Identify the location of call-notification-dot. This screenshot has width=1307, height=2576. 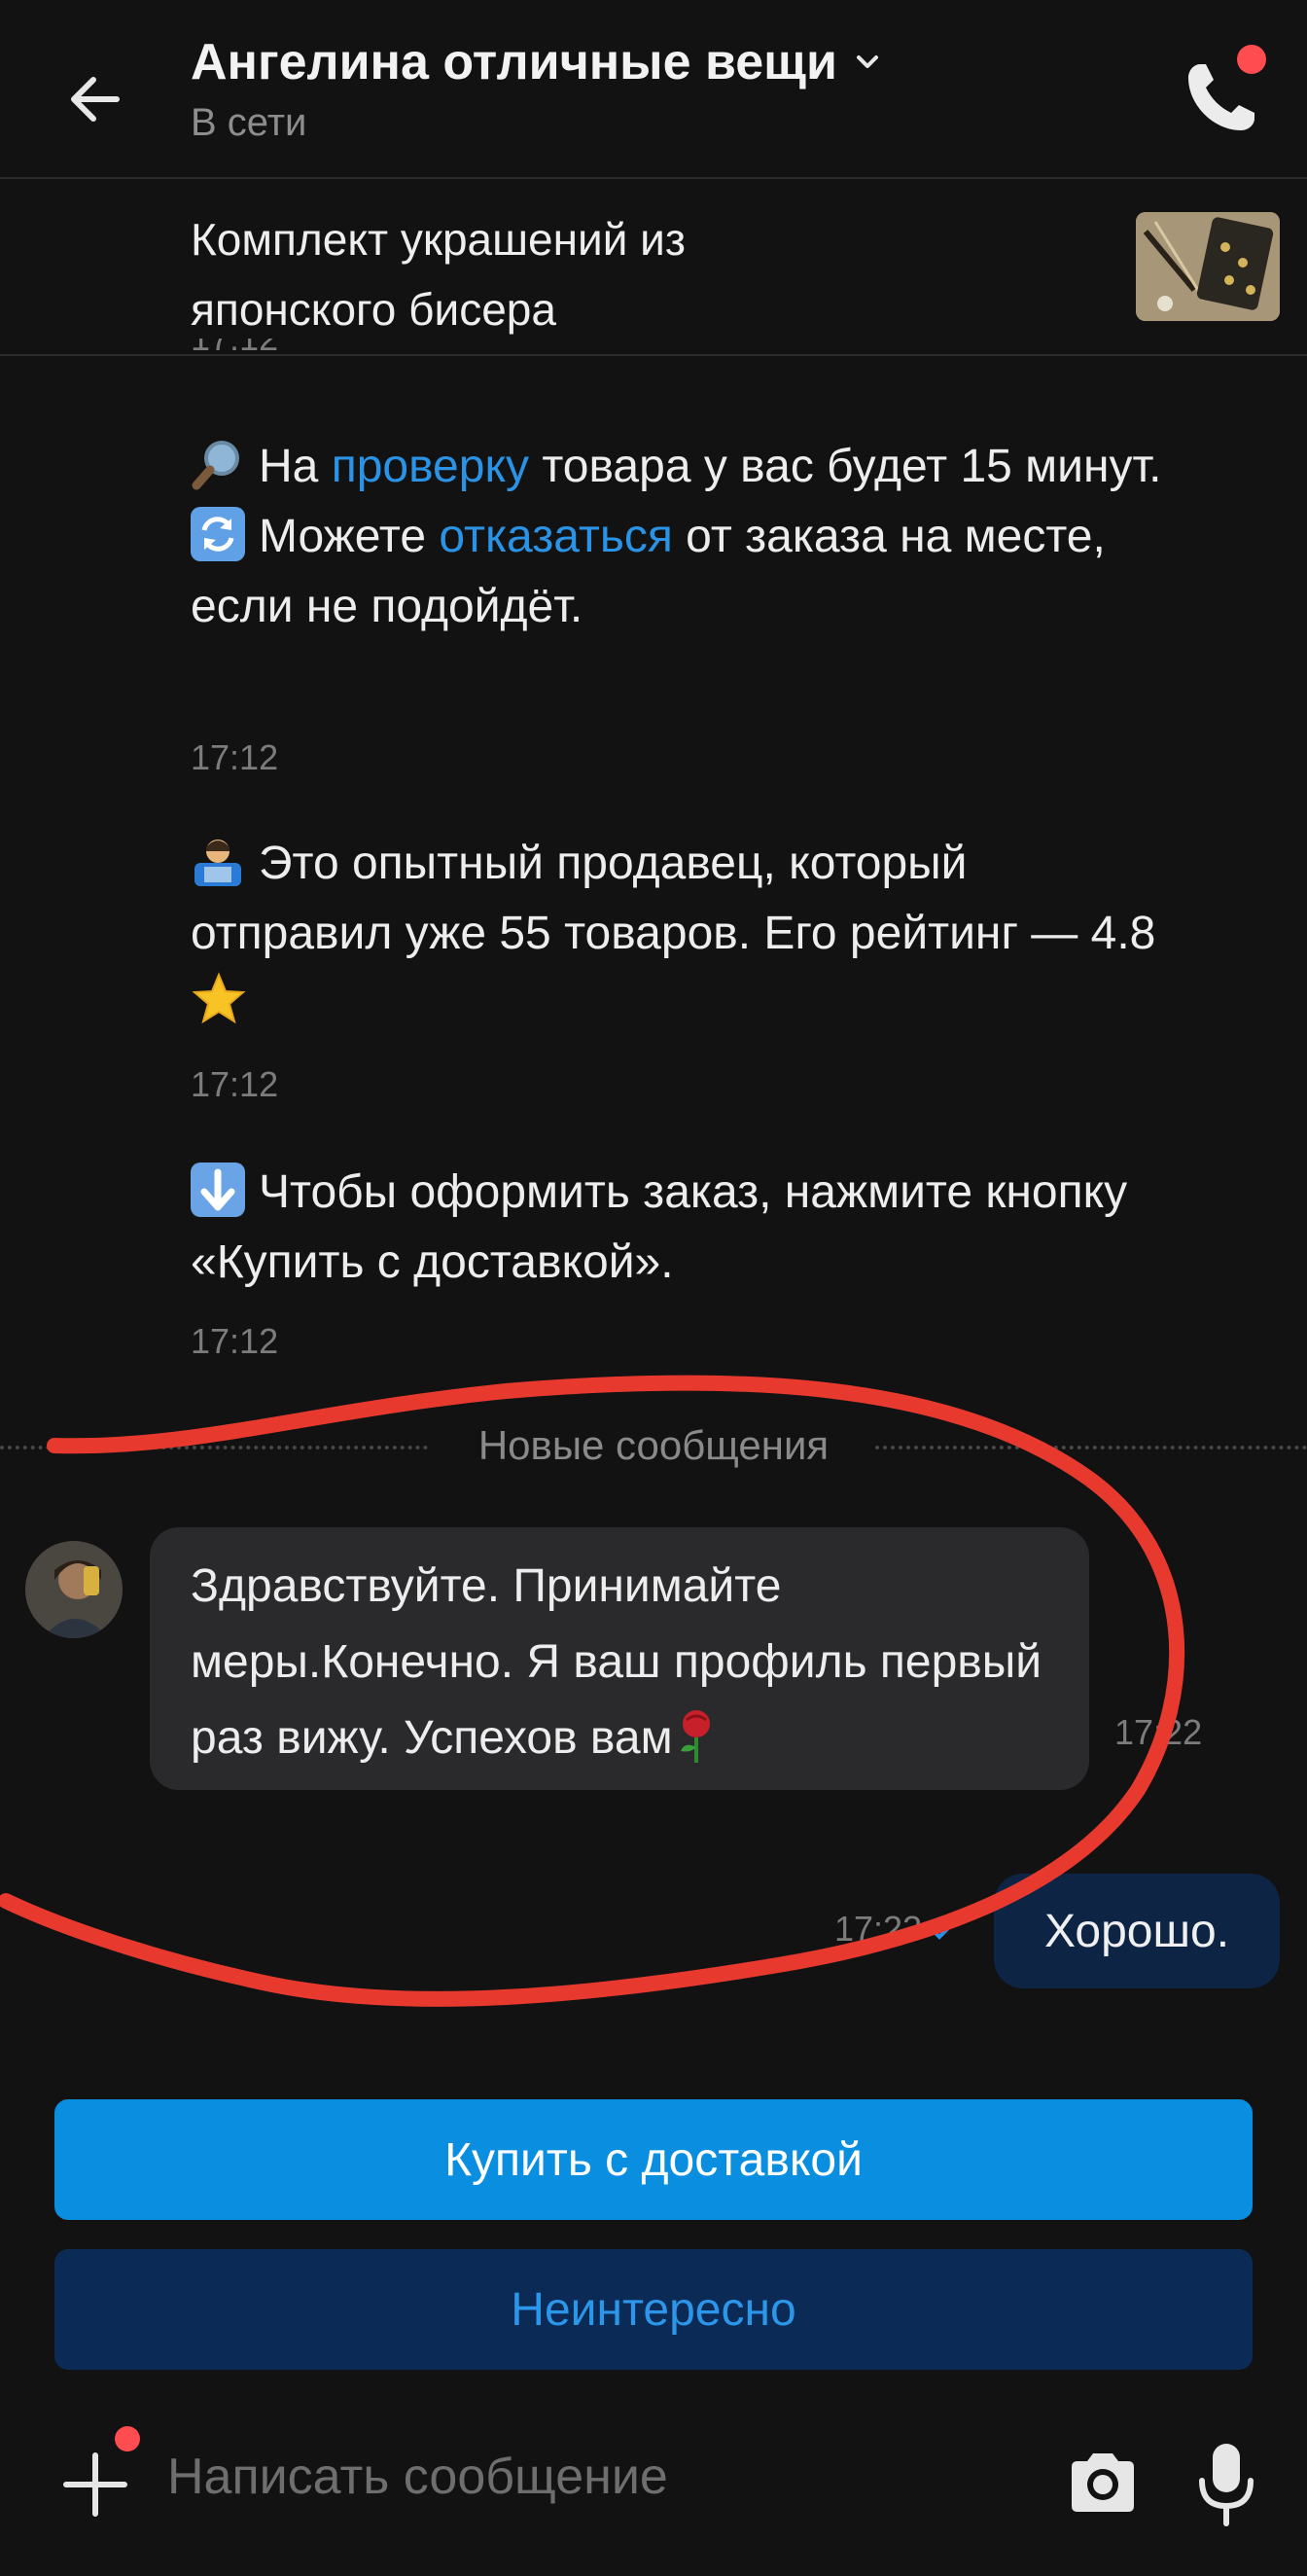
(1251, 59).